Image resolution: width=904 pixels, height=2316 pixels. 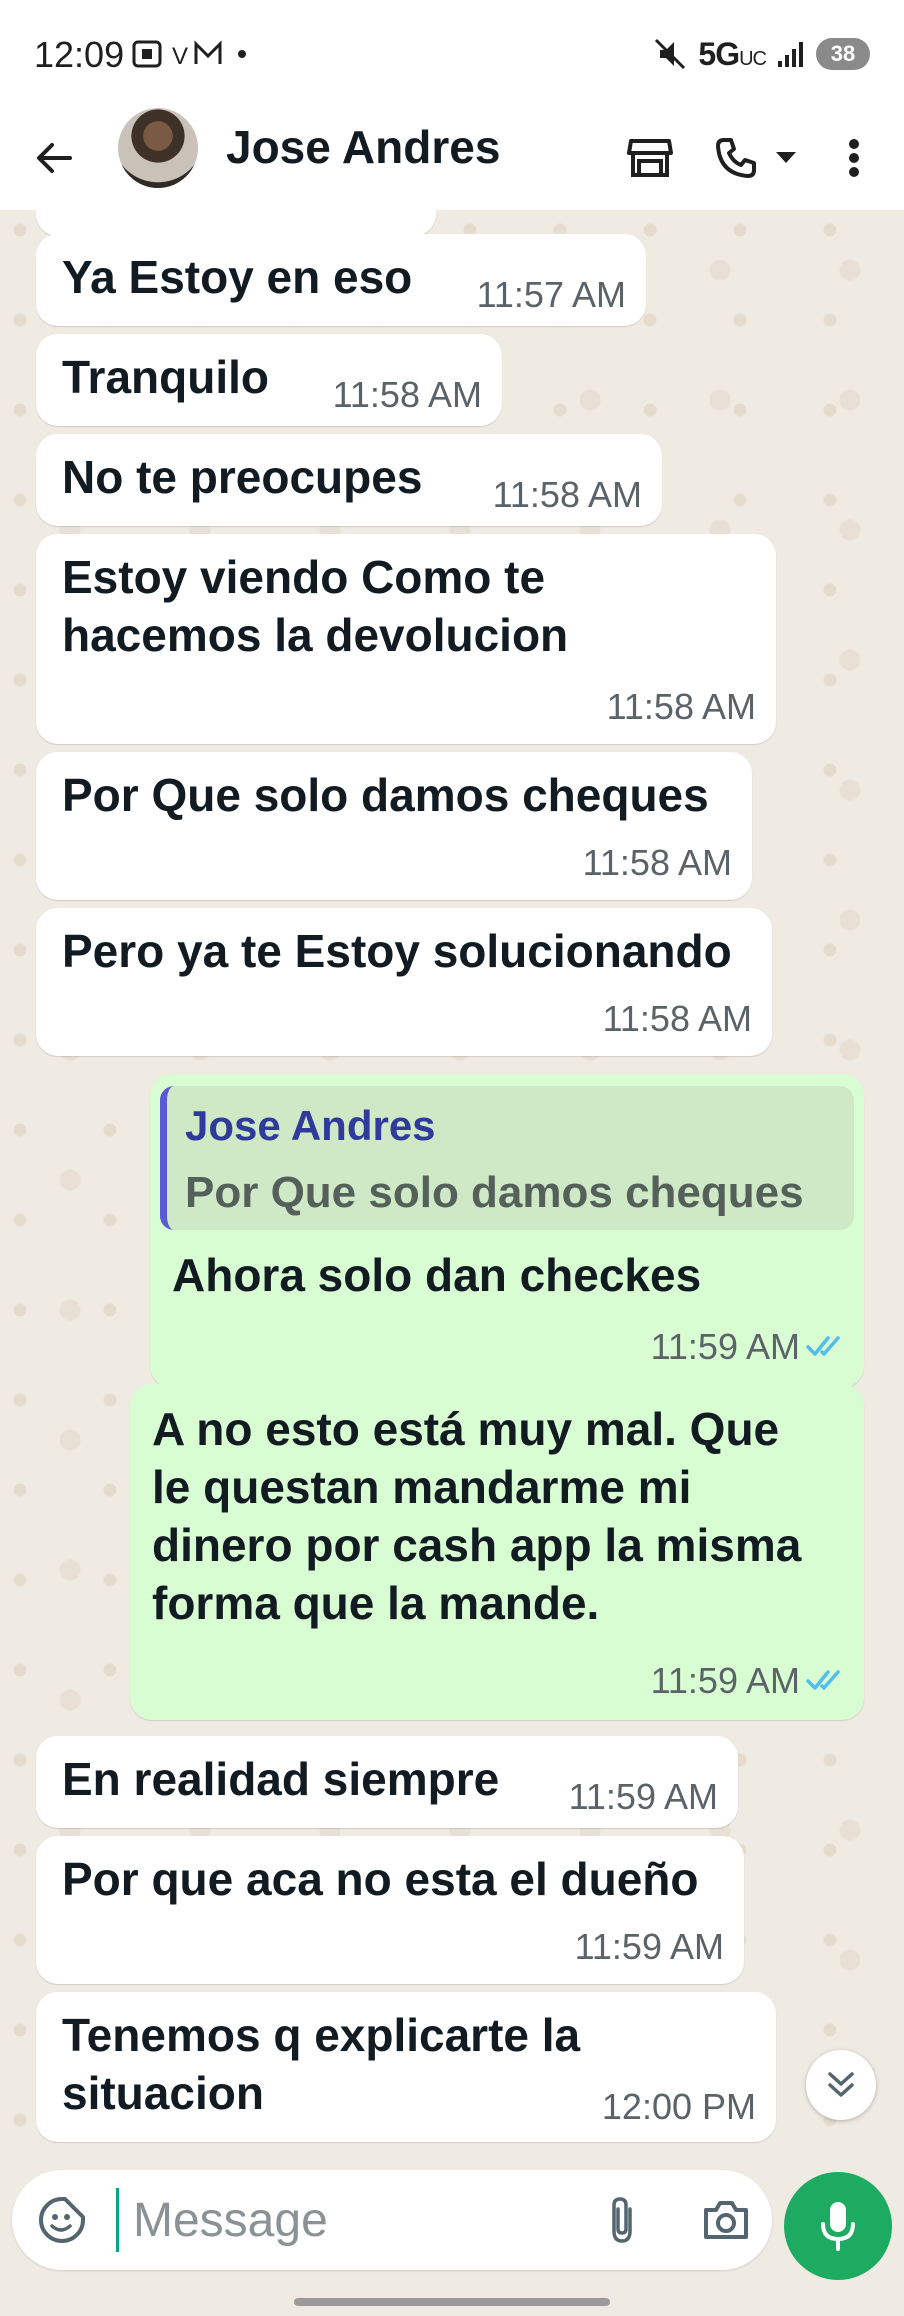 I want to click on message-bubble-incoming: En realidad siempre 11:59 AM, so click(x=387, y=1782).